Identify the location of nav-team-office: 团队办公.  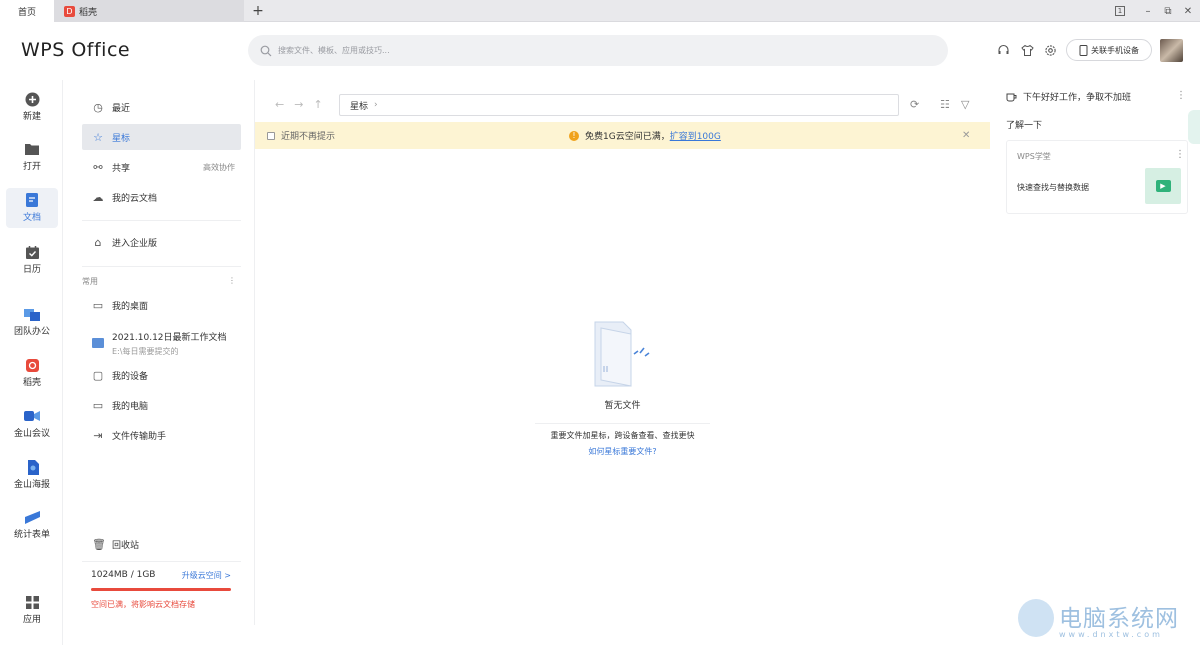
(32, 322).